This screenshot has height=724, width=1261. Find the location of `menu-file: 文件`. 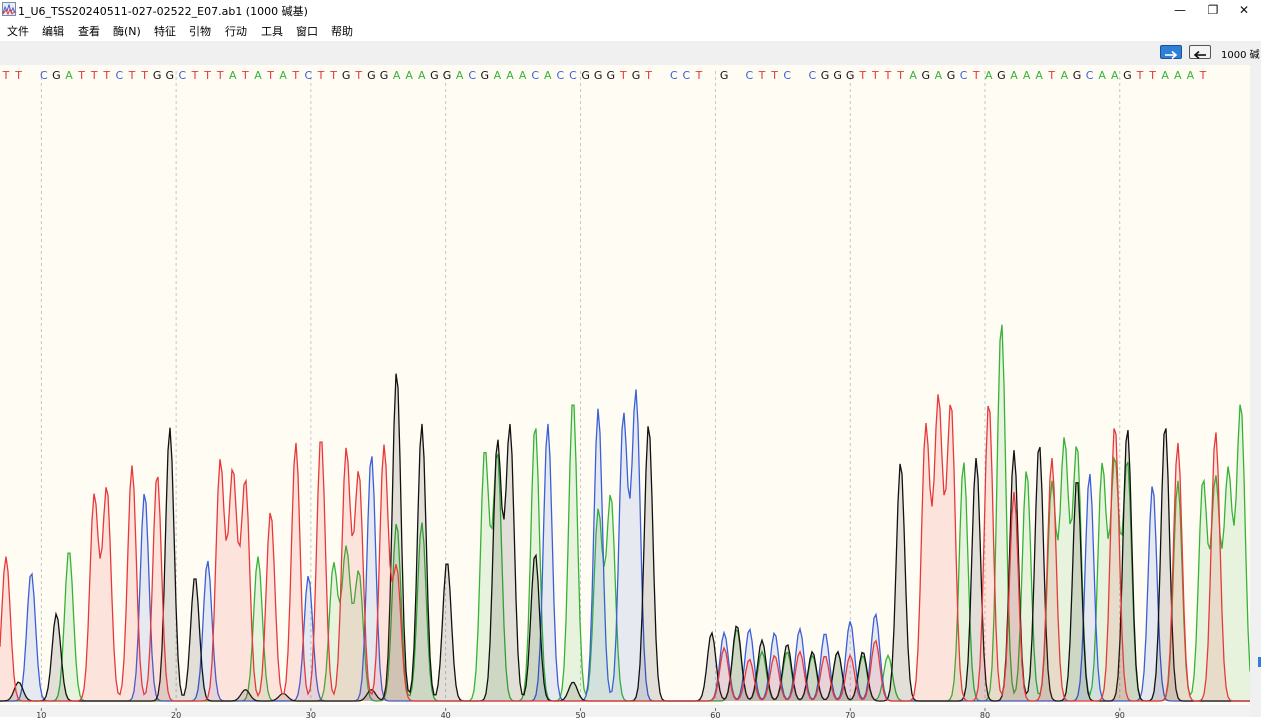

menu-file: 文件 is located at coordinates (18, 31).